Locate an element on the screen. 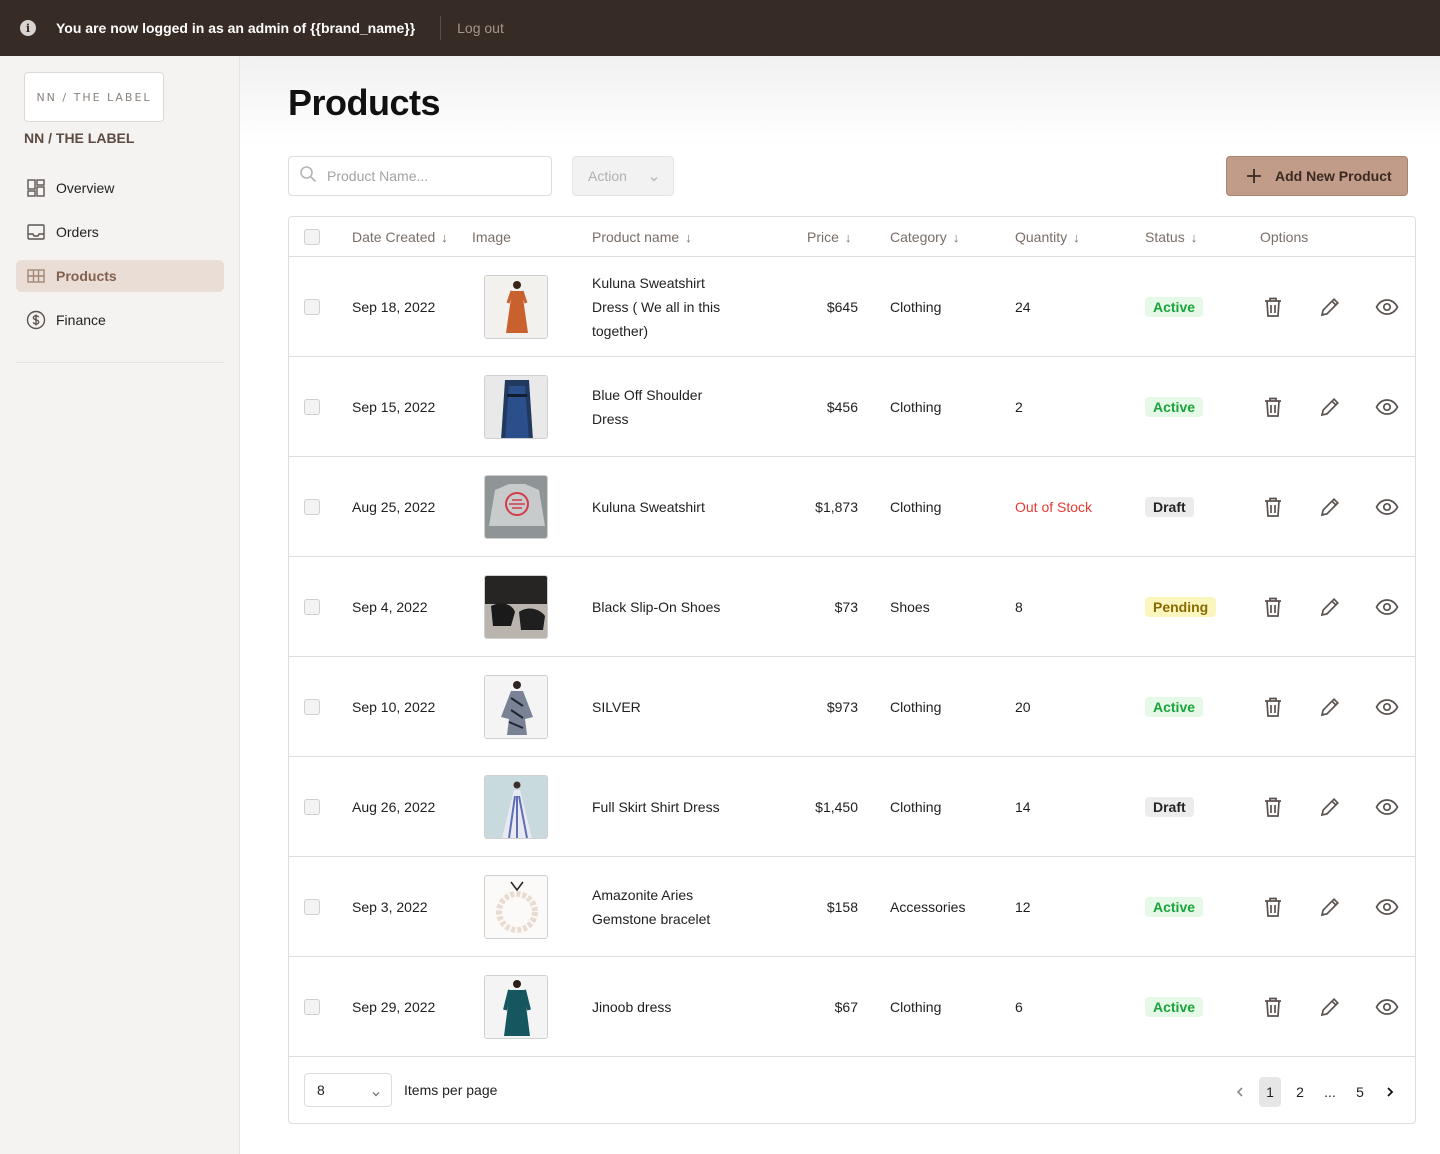 The width and height of the screenshot is (1440, 1154). page-button-1: 1 is located at coordinates (1270, 1092).